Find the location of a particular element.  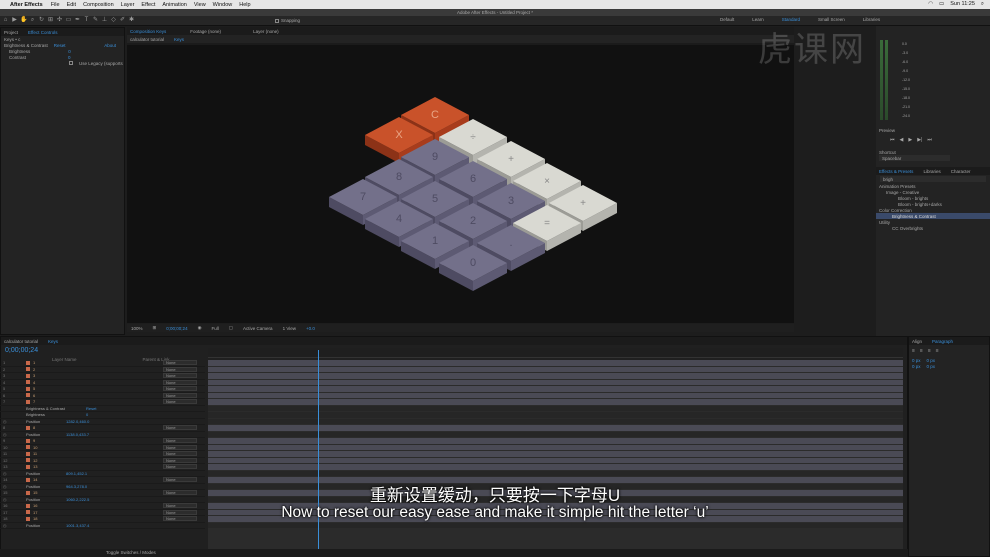

property-name: Brightness is located at coordinates (56, 414).